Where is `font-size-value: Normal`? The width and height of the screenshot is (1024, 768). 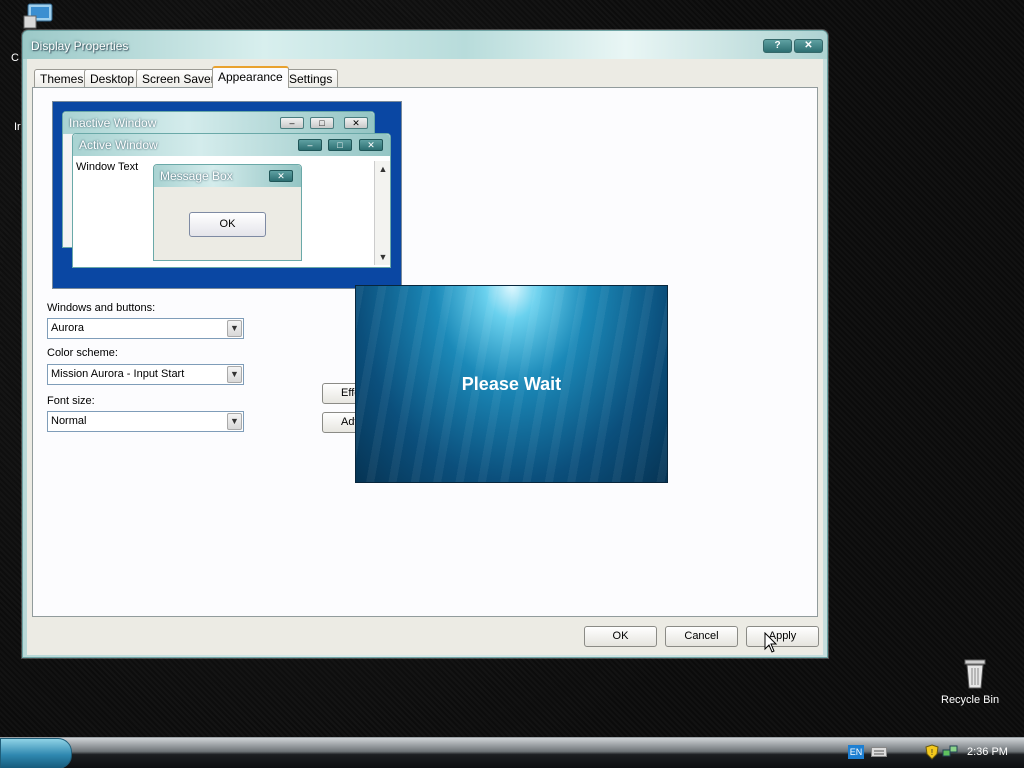
font-size-value: Normal is located at coordinates (69, 421).